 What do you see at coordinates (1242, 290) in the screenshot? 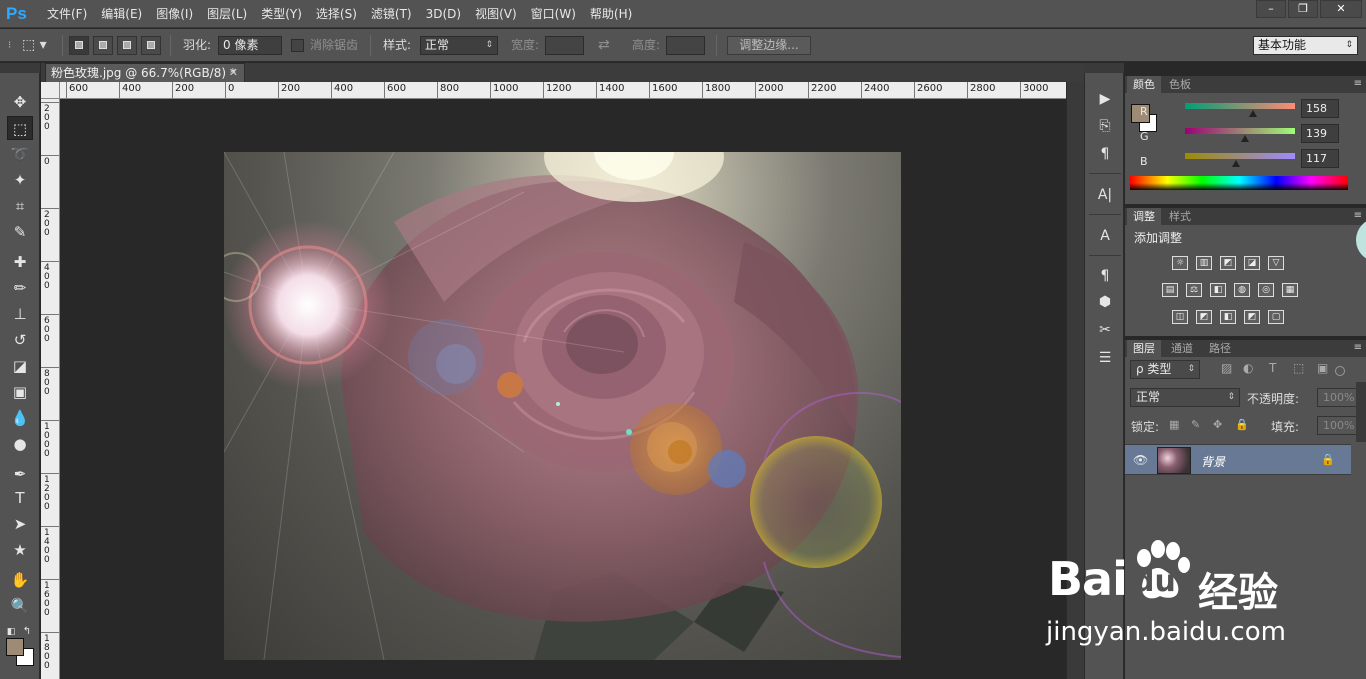
I see `photo-filter-icon: ◍` at bounding box center [1242, 290].